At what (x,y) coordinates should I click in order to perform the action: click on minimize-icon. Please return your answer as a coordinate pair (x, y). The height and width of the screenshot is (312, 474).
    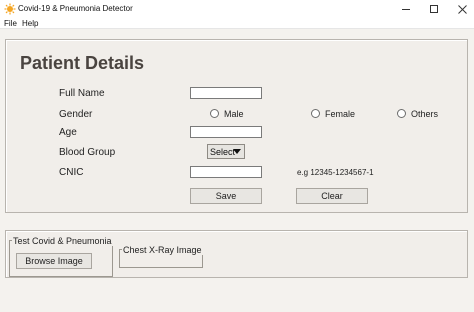
    Looking at the image, I should click on (406, 9).